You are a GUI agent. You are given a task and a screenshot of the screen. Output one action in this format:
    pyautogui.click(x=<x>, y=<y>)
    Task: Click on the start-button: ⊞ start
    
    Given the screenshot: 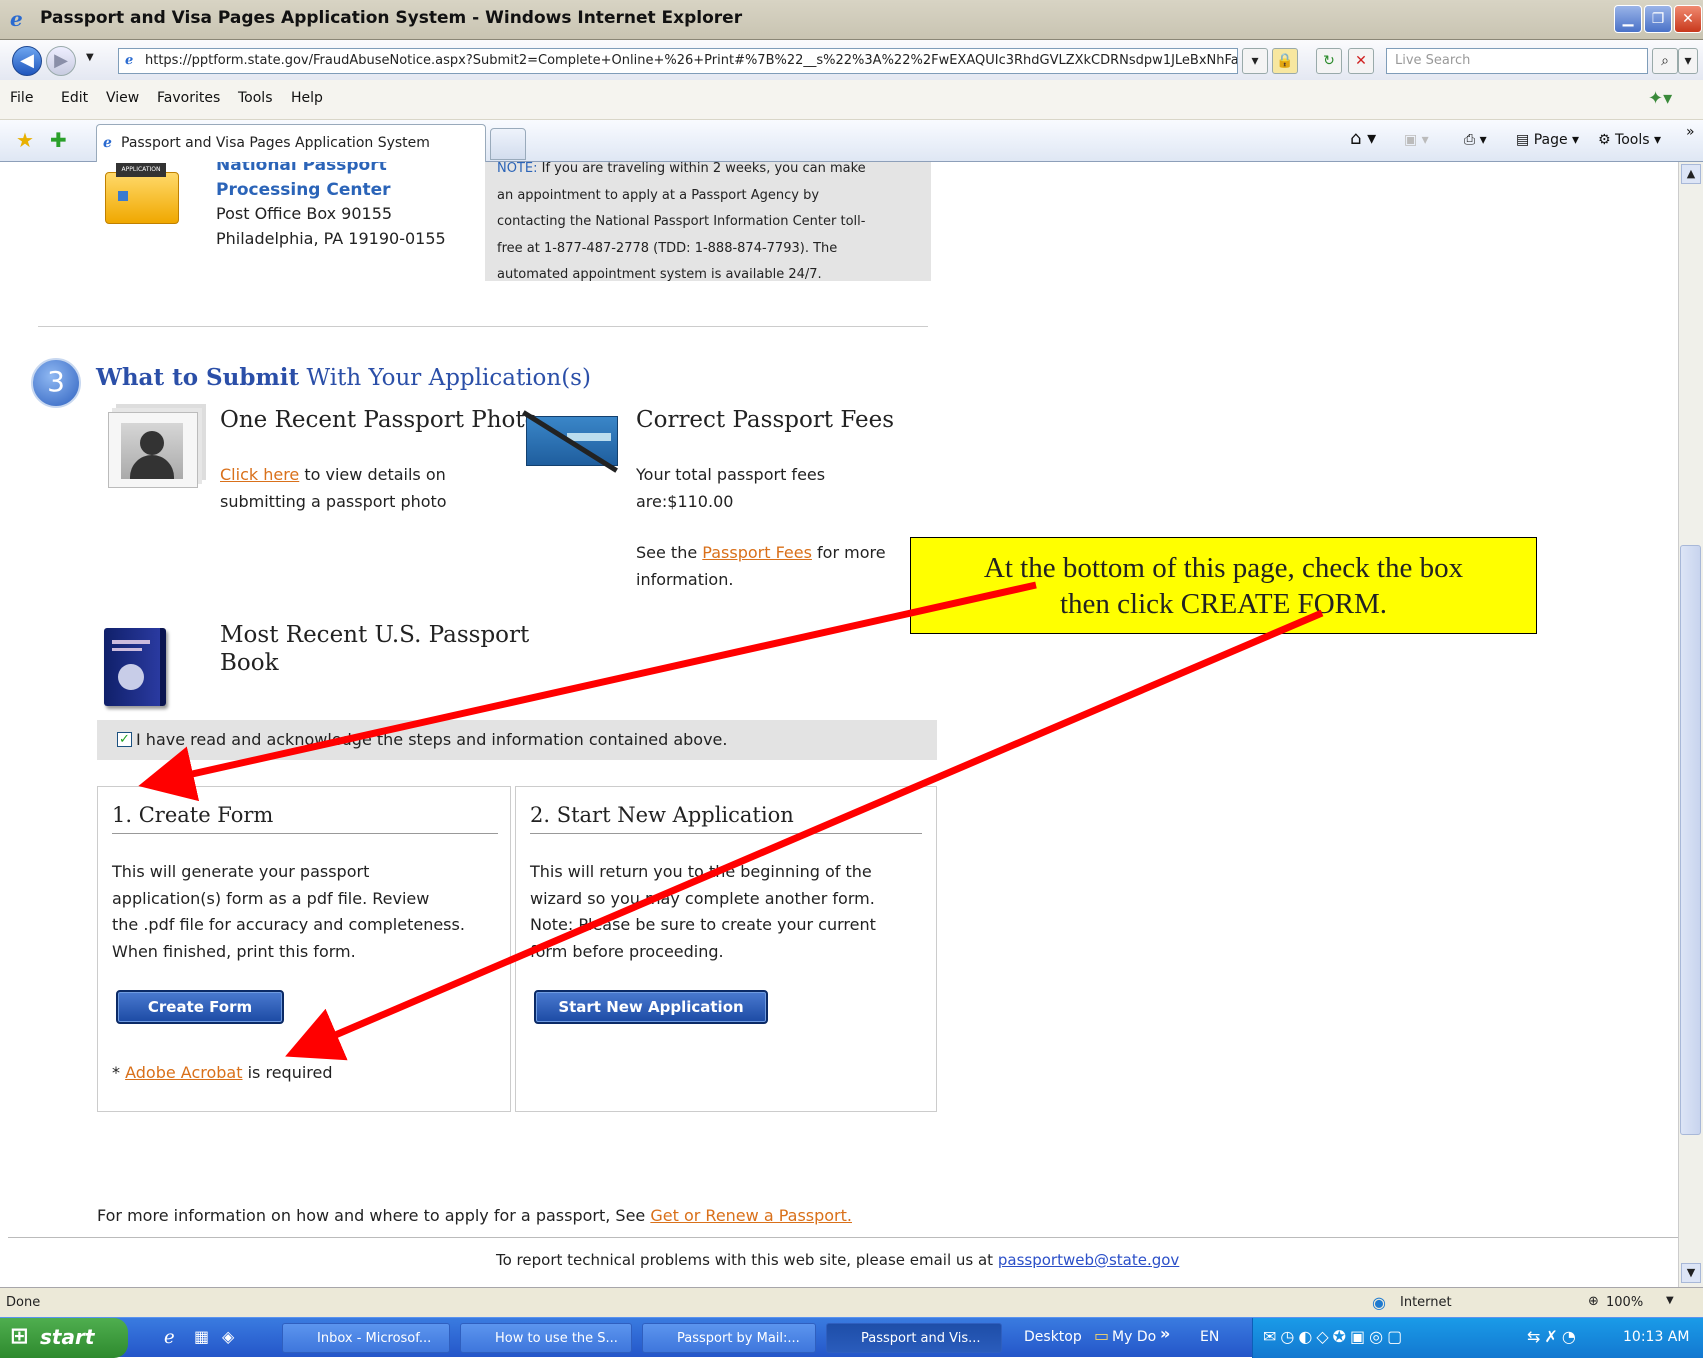 What is the action you would take?
    pyautogui.click(x=64, y=1338)
    